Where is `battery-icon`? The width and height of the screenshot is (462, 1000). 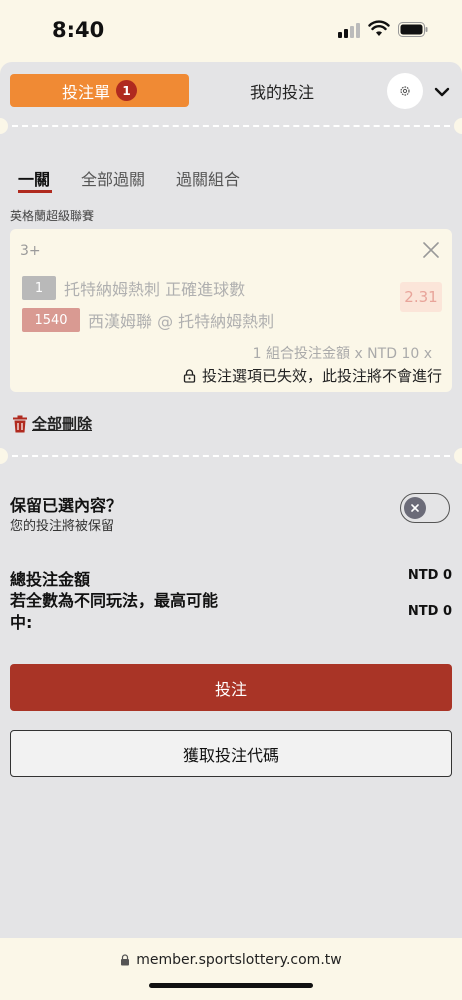 battery-icon is located at coordinates (413, 29).